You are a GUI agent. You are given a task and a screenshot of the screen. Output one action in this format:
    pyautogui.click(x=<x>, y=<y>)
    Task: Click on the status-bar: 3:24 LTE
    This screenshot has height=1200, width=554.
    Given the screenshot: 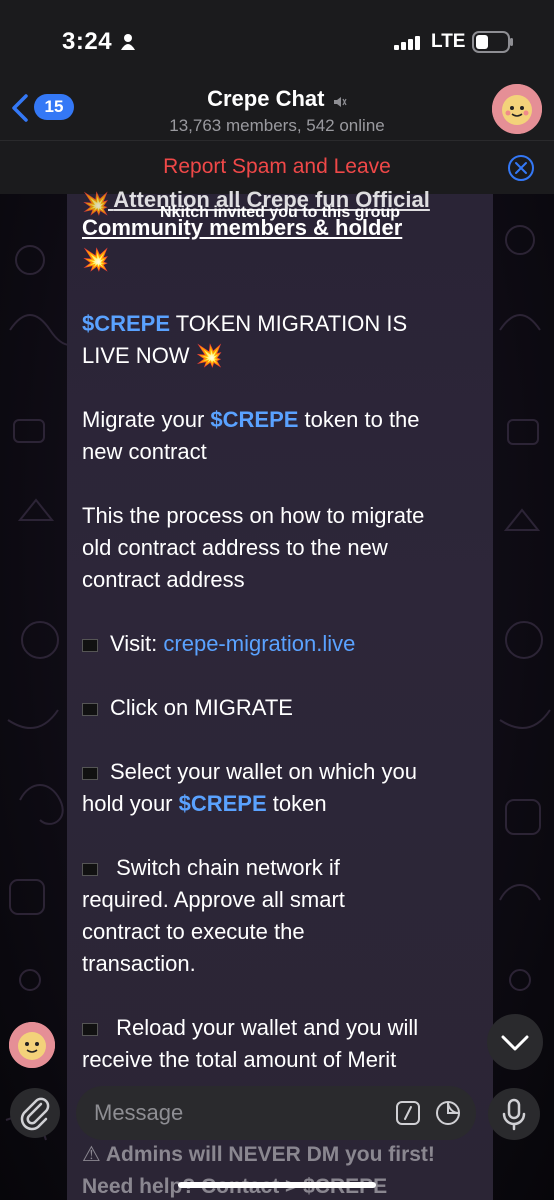 What is the action you would take?
    pyautogui.click(x=277, y=42)
    